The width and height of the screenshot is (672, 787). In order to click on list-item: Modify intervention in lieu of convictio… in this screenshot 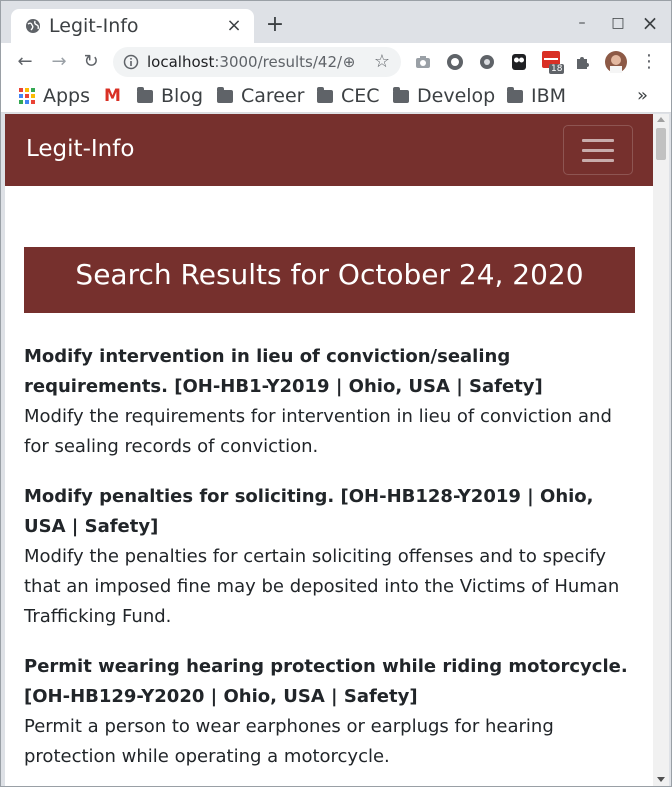, I will do `click(330, 402)`.